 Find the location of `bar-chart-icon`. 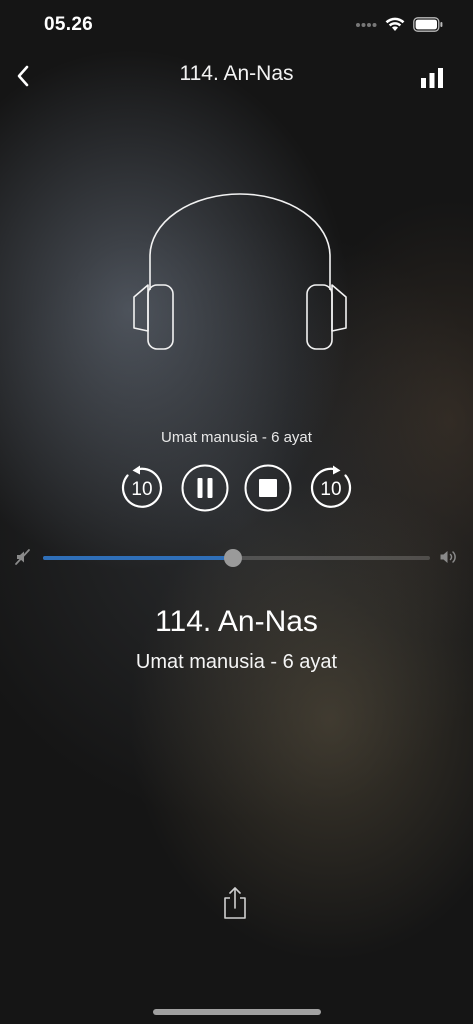

bar-chart-icon is located at coordinates (432, 78).